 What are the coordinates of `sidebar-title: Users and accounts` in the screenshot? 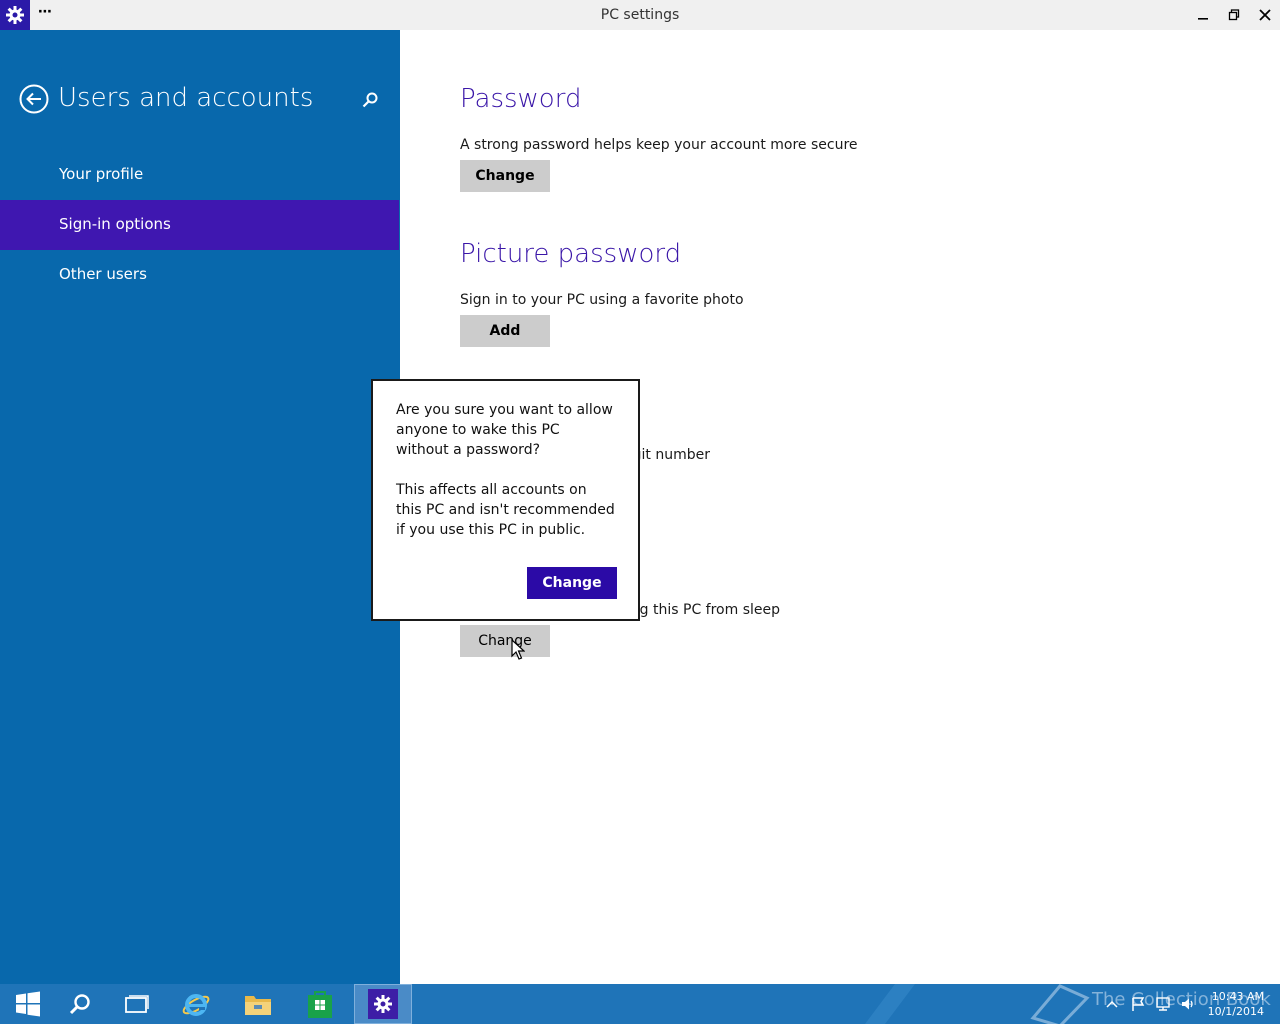 It's located at (186, 98).